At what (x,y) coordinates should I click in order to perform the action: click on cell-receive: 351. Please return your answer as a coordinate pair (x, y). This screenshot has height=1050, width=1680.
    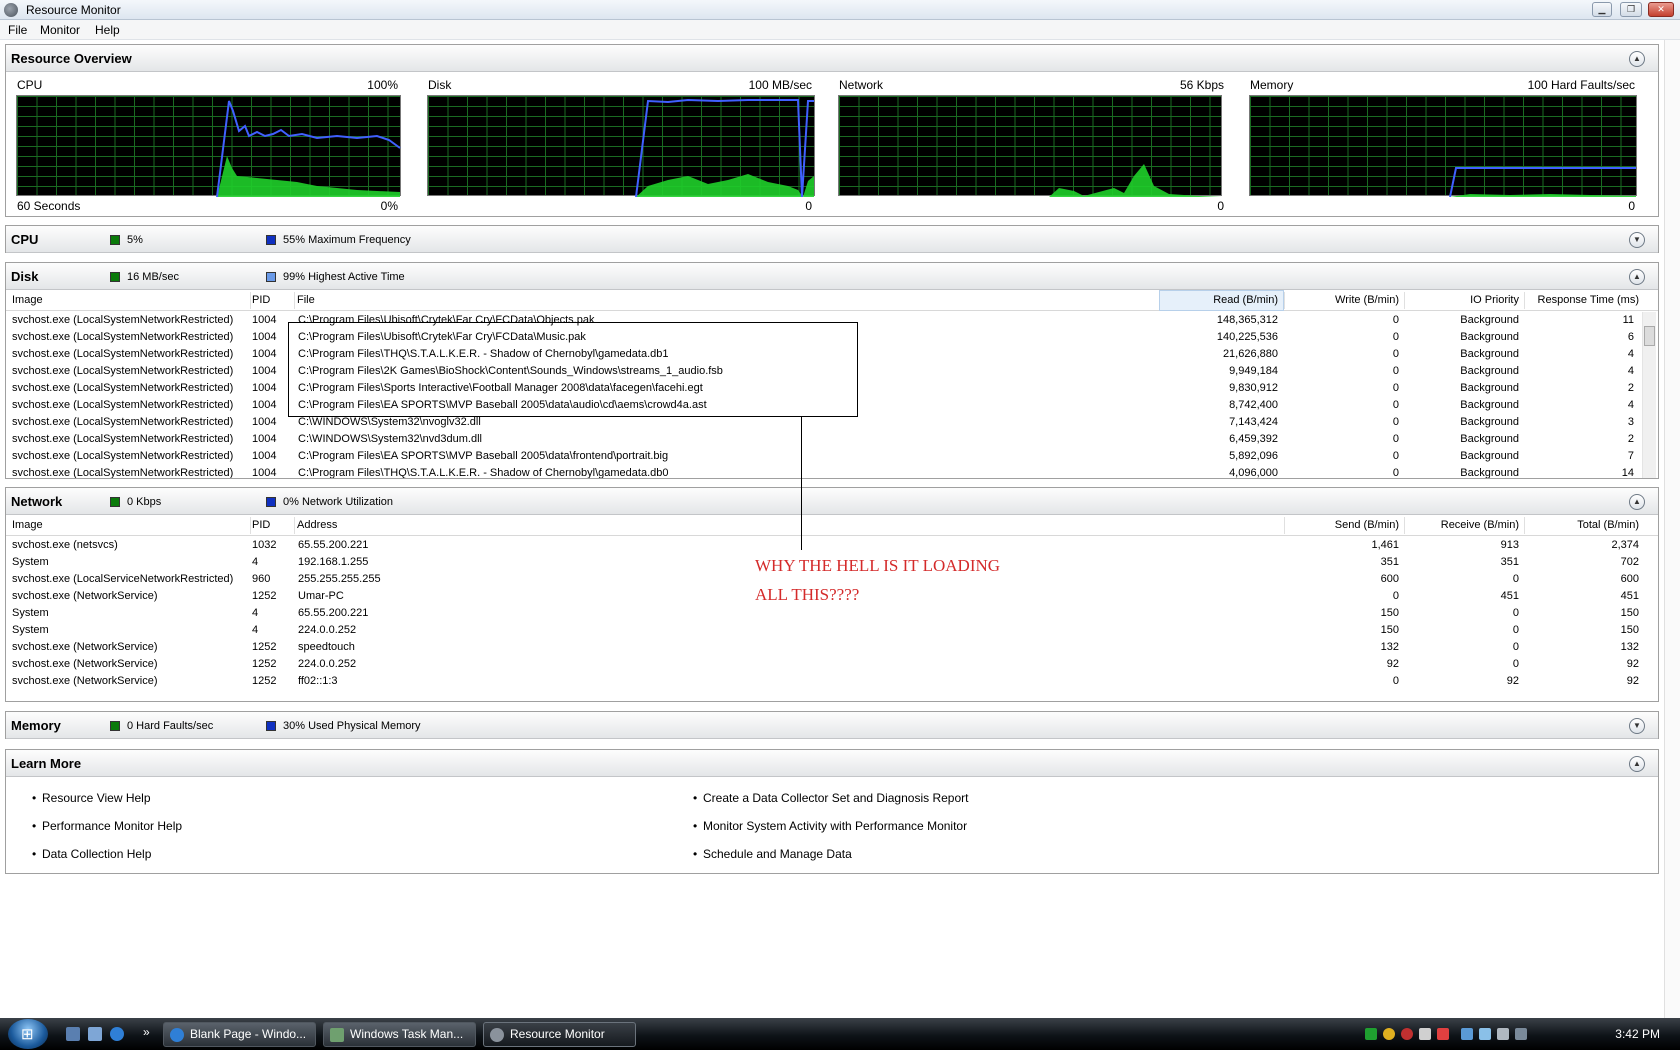
    Looking at the image, I should click on (1509, 562).